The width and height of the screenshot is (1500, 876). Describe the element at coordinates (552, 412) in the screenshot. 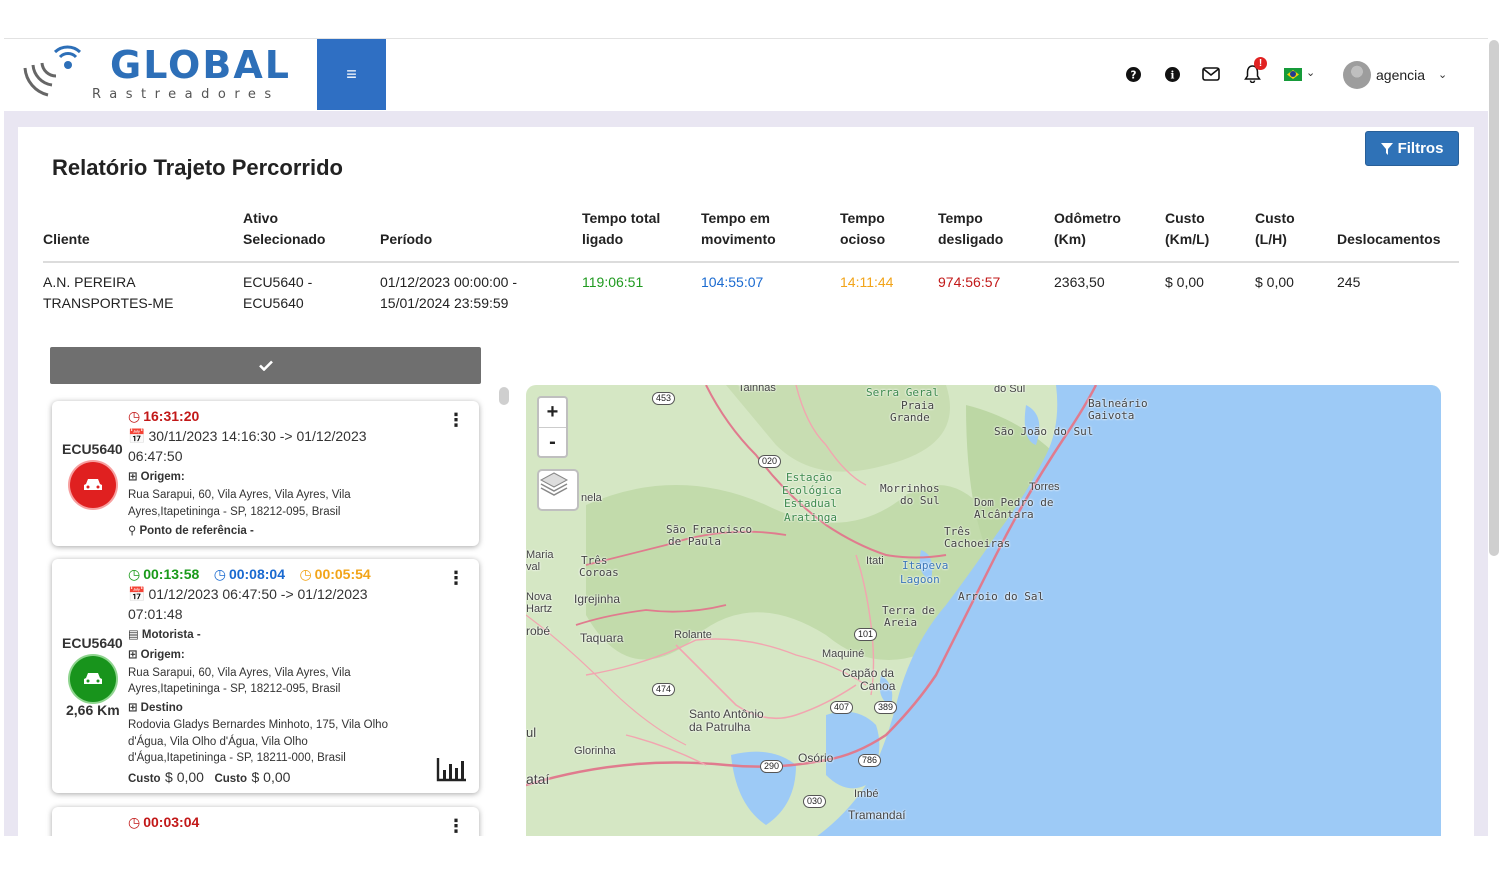

I see `zoom-in-button: +` at that location.